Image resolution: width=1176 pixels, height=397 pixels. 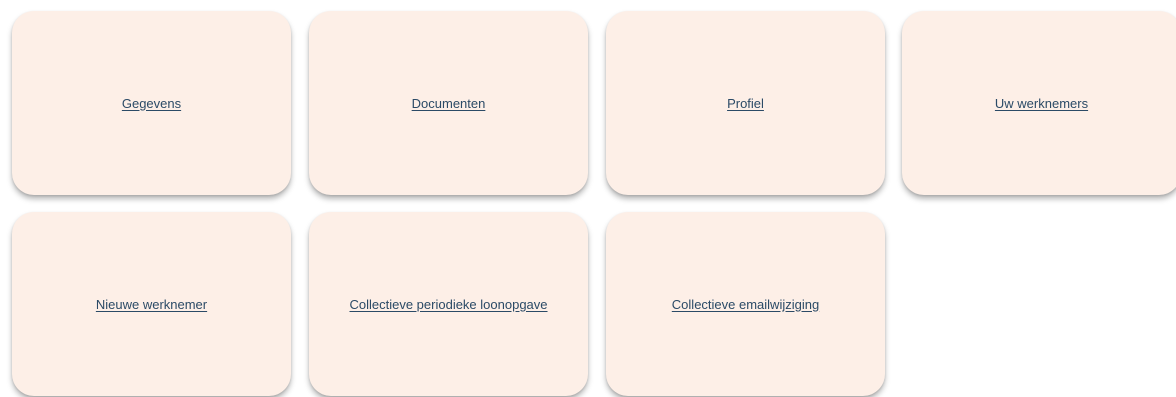 I want to click on tile-gegevens: Gegevens, so click(x=151, y=103).